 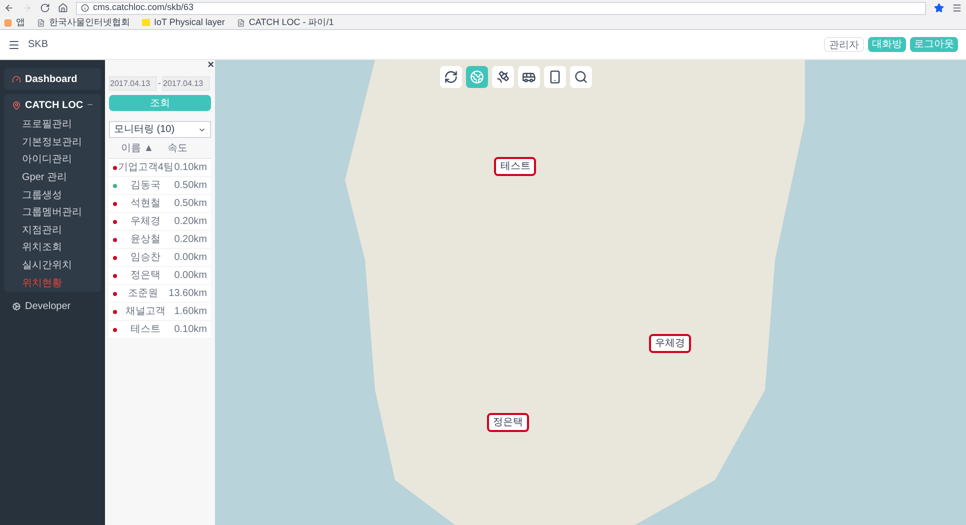 What do you see at coordinates (190, 312) in the screenshot?
I see `speed-text: 1.60km` at bounding box center [190, 312].